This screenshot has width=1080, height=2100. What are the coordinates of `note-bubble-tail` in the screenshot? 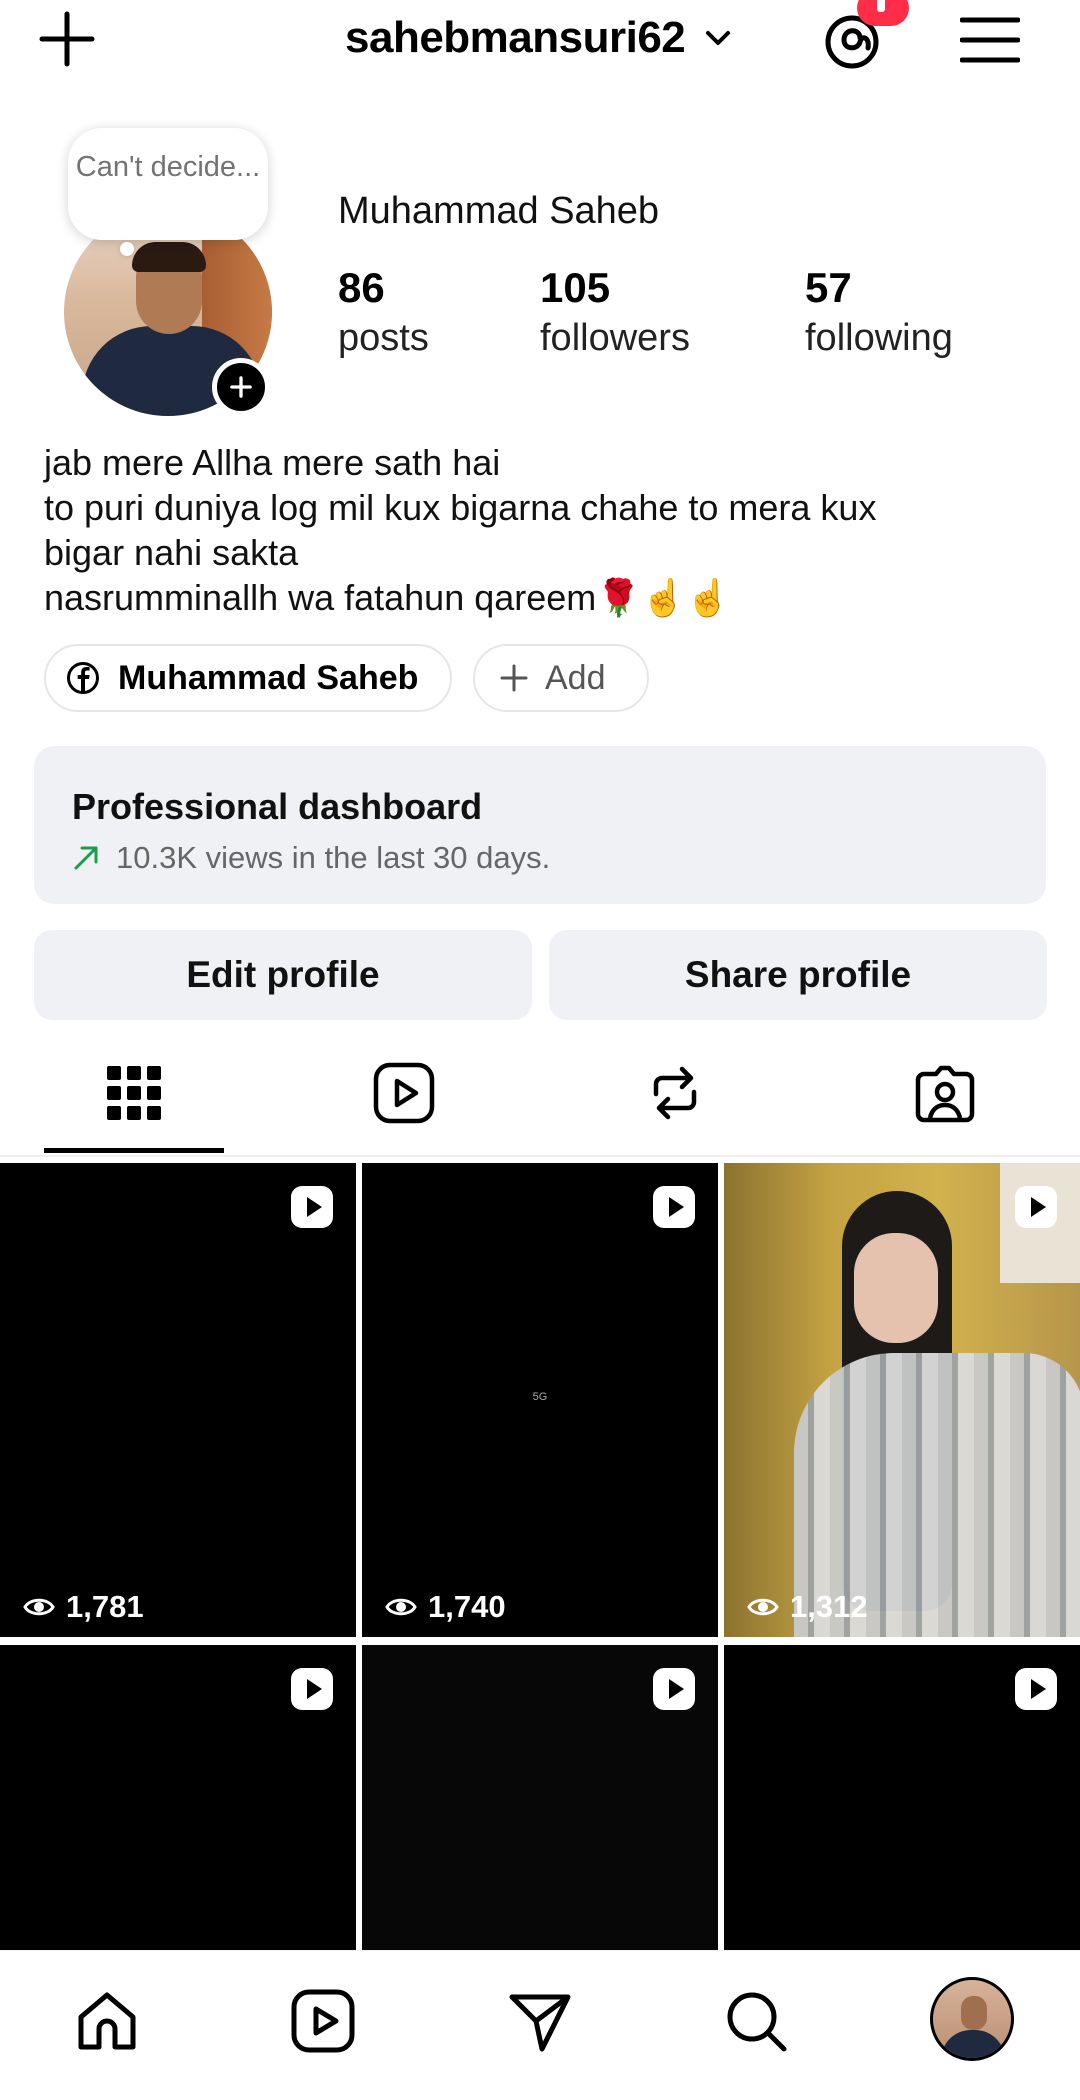 It's located at (127, 249).